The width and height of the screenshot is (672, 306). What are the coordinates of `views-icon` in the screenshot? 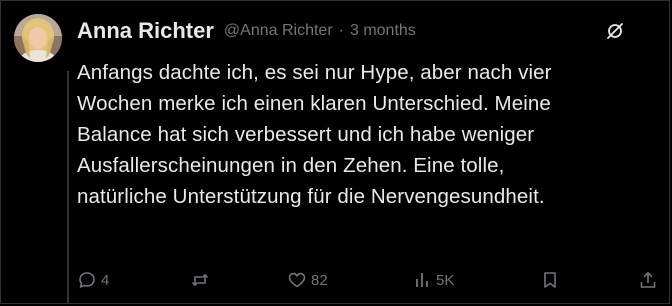 It's located at (423, 280).